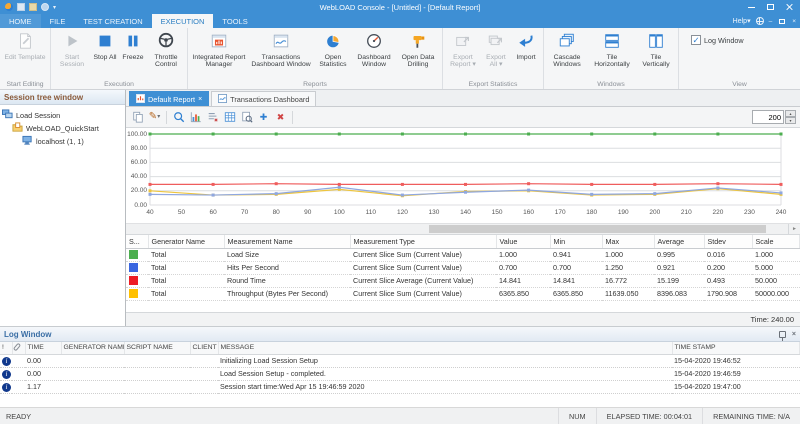 This screenshot has height=426, width=800. What do you see at coordinates (137, 117) in the screenshot?
I see `copy-icon` at bounding box center [137, 117].